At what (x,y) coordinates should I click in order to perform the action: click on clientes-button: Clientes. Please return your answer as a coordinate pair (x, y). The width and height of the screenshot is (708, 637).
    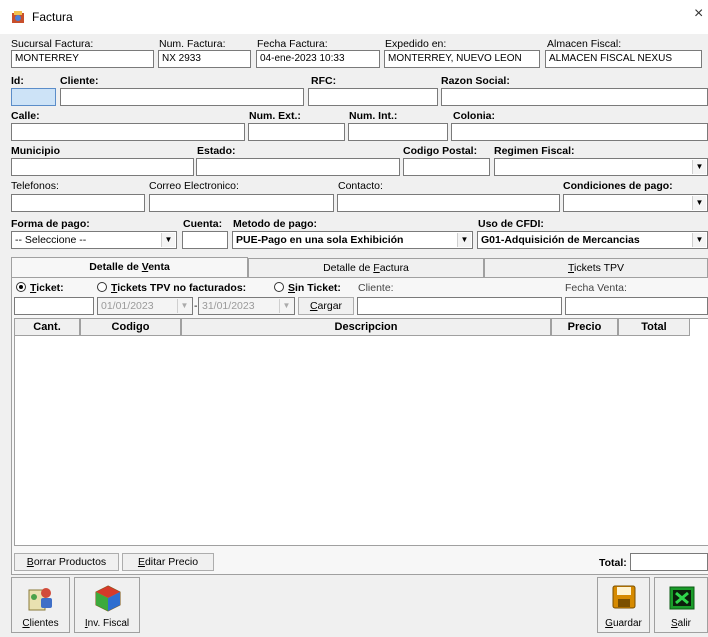
    Looking at the image, I should click on (40, 605).